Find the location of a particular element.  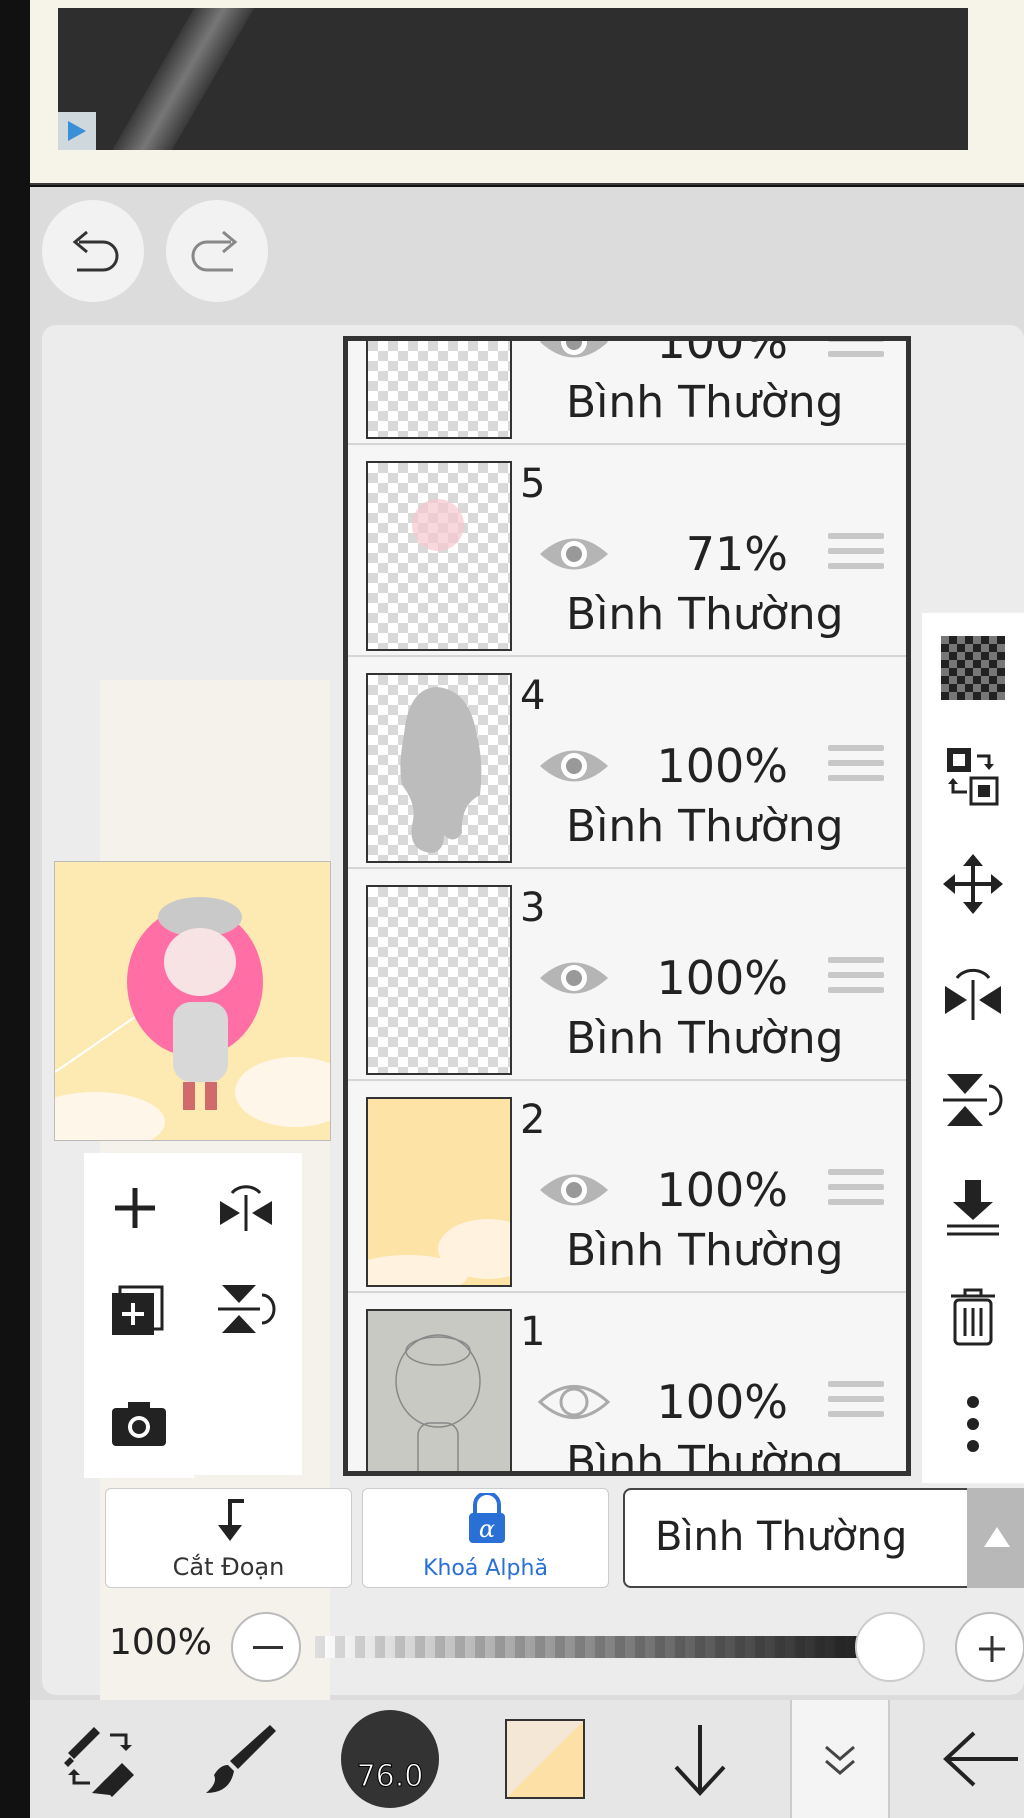

layer-number: 1 is located at coordinates (533, 1332).